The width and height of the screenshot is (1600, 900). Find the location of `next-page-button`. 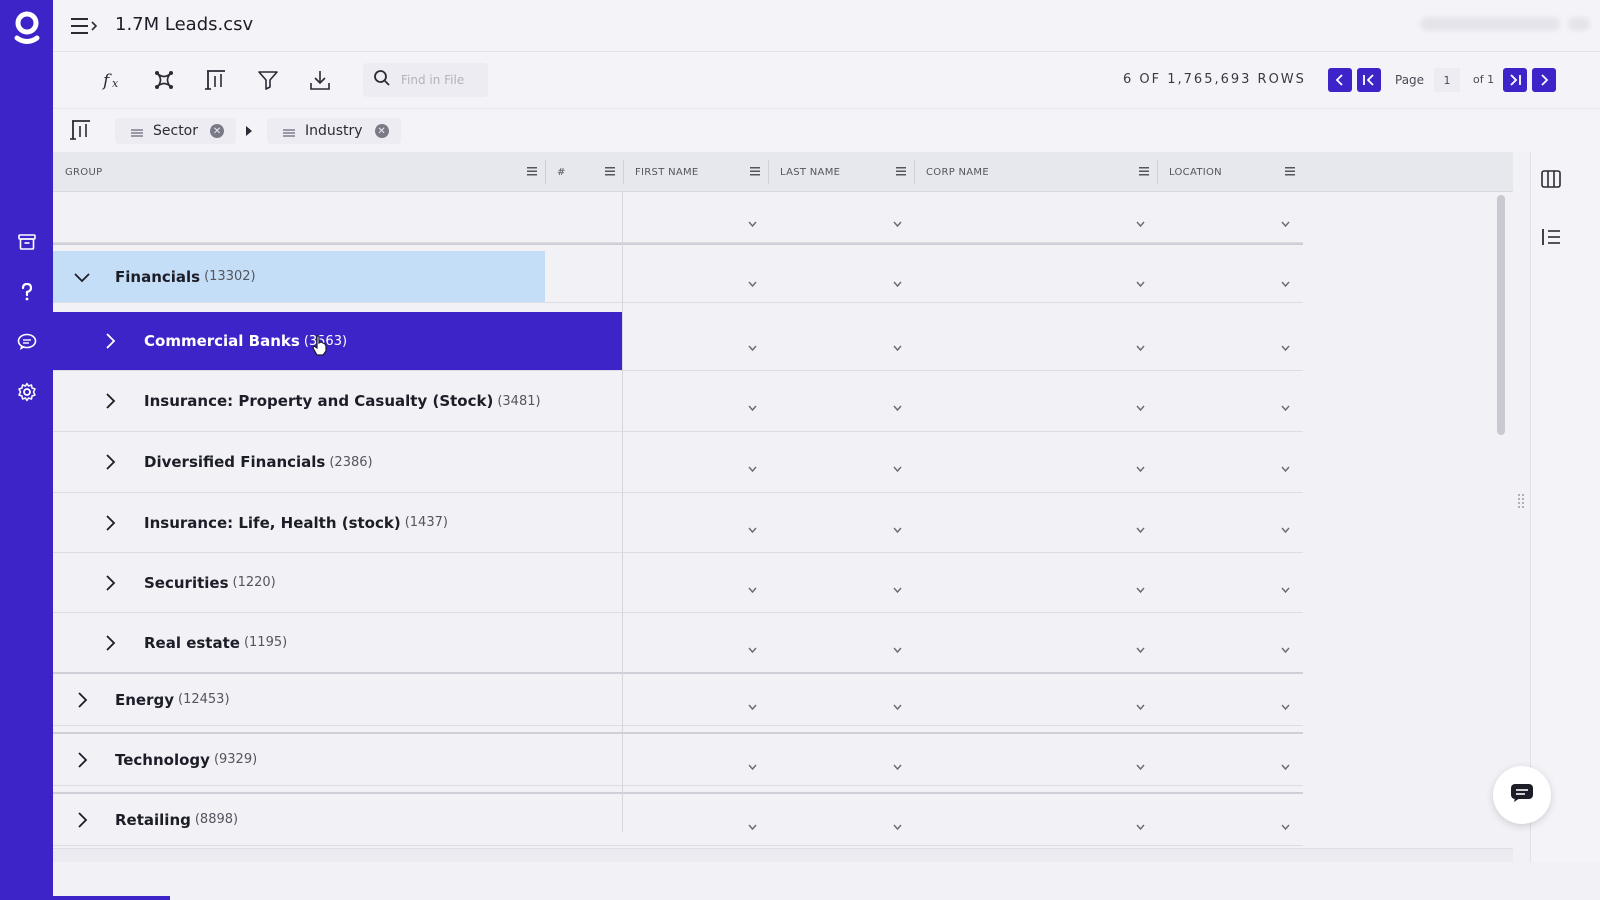

next-page-button is located at coordinates (1544, 80).